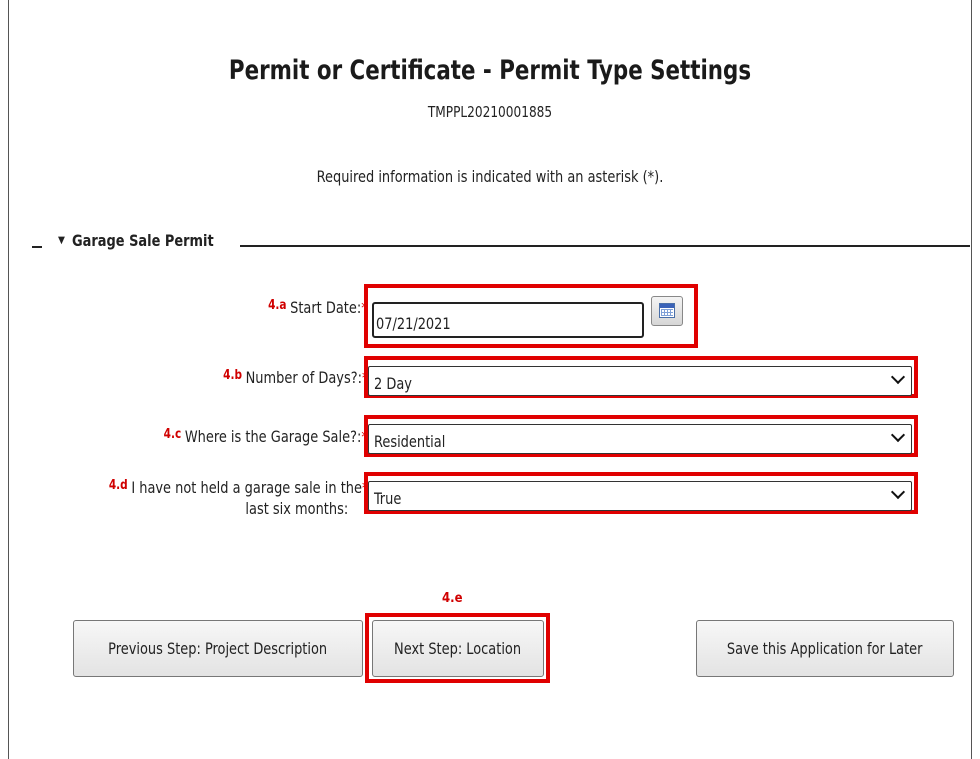  Describe the element at coordinates (508, 320) in the screenshot. I see `start-date-input: 07/21/2021` at that location.